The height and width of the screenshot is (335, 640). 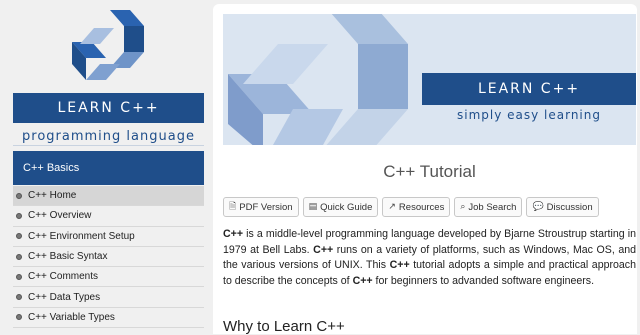 What do you see at coordinates (569, 207) in the screenshot?
I see `discussion-label: Discussion` at bounding box center [569, 207].